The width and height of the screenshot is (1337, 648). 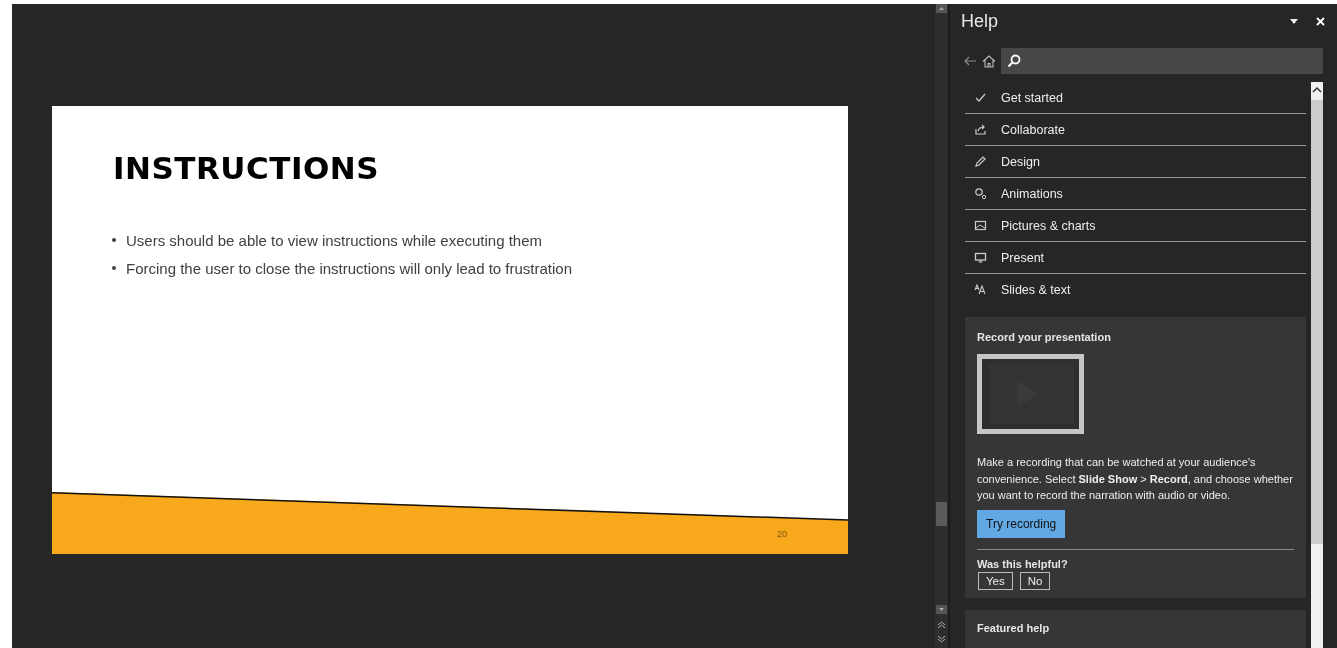 What do you see at coordinates (1135, 130) in the screenshot?
I see `topic-item: Collaborate` at bounding box center [1135, 130].